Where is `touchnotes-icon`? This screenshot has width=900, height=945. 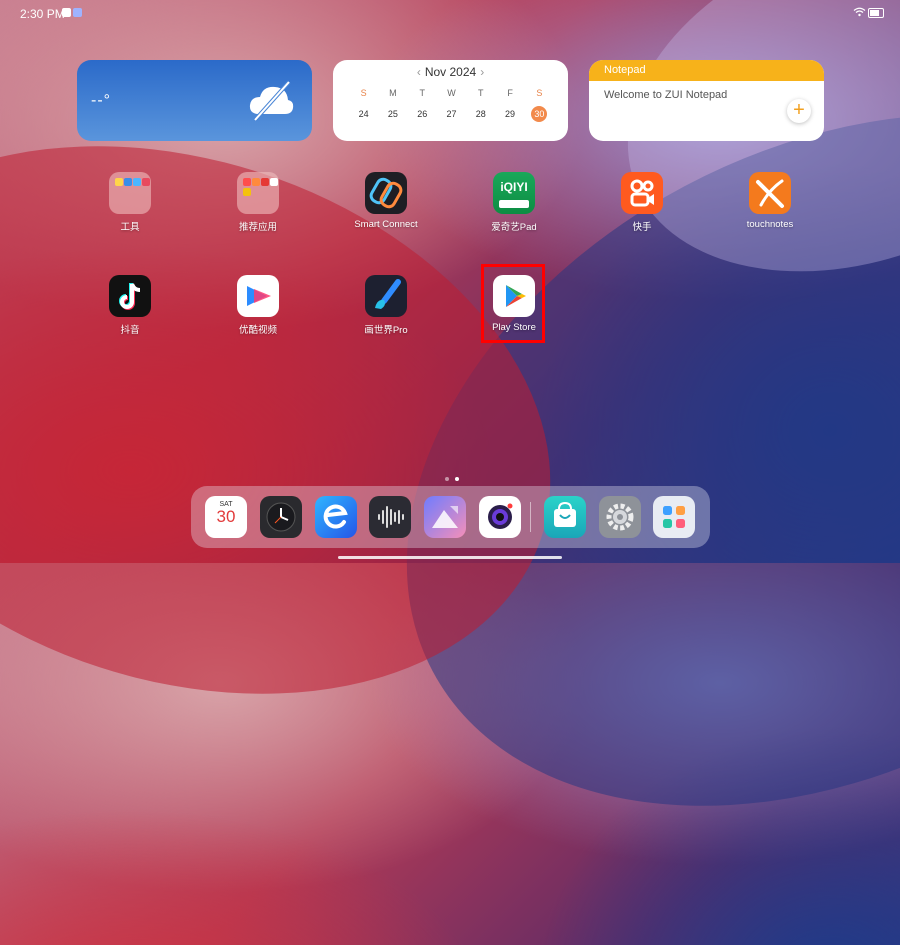
touchnotes-icon is located at coordinates (770, 193).